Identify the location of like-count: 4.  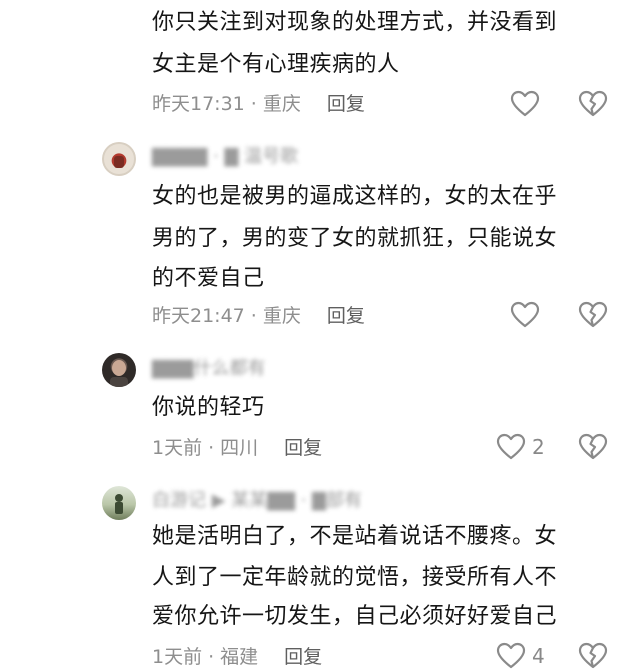
(538, 656).